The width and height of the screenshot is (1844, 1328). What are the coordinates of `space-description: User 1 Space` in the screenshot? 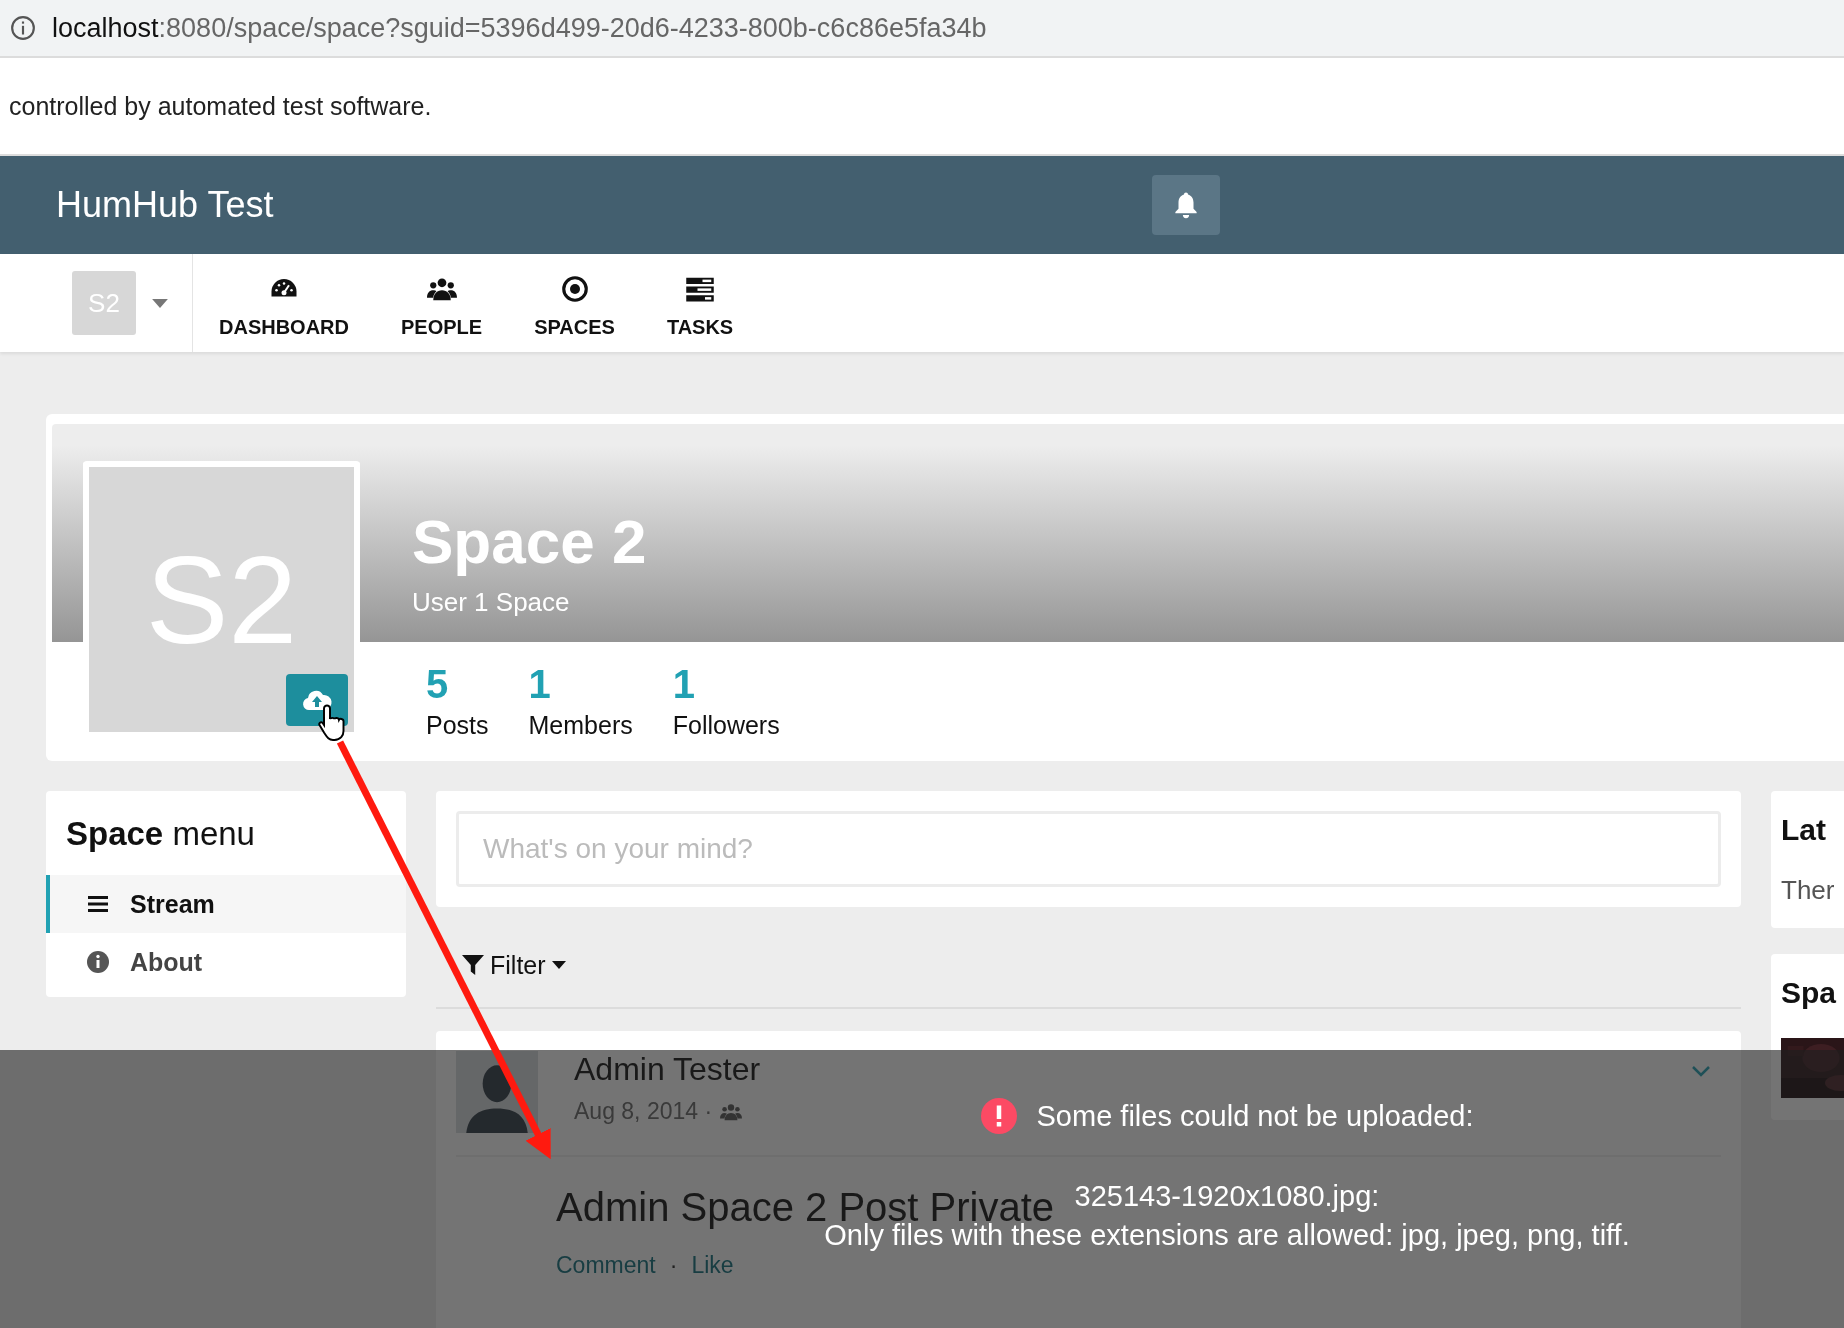 It's located at (491, 602).